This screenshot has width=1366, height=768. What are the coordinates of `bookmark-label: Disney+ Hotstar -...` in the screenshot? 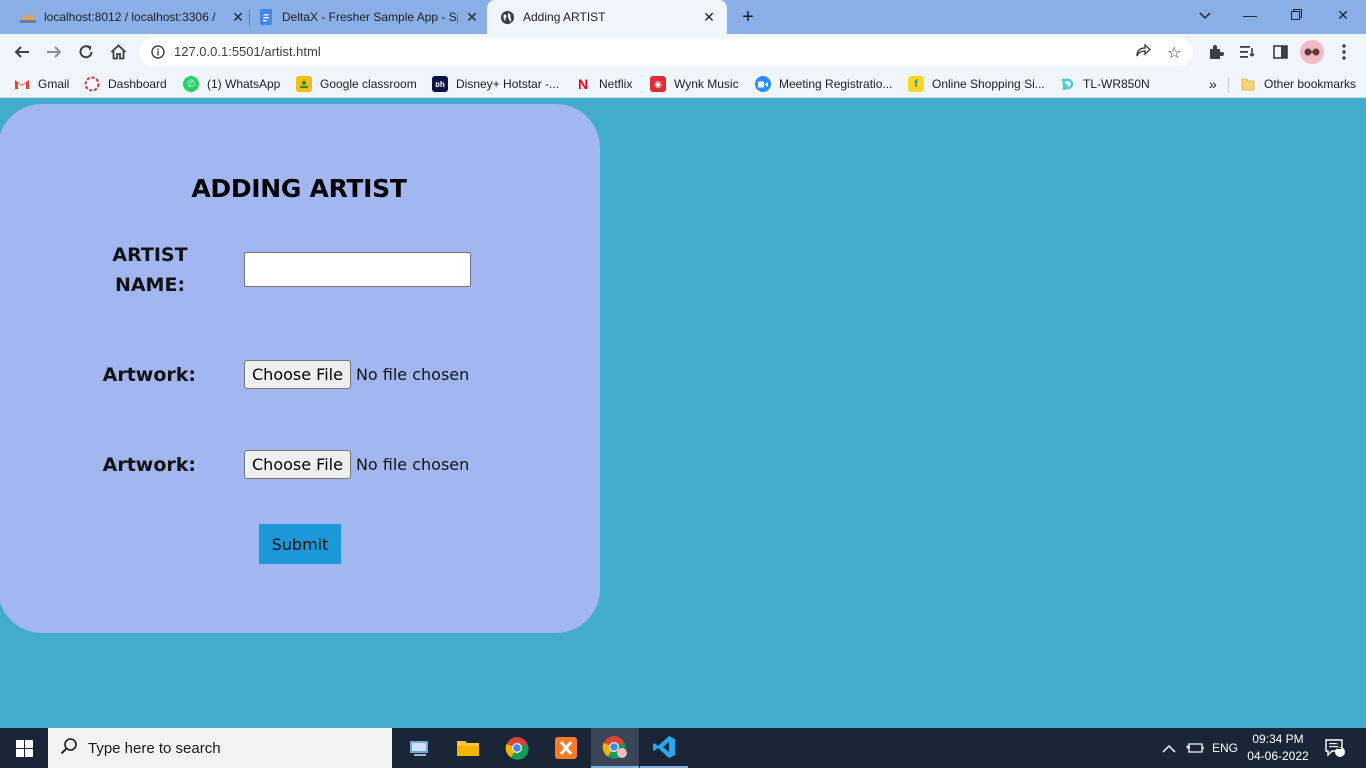 It's located at (508, 84).